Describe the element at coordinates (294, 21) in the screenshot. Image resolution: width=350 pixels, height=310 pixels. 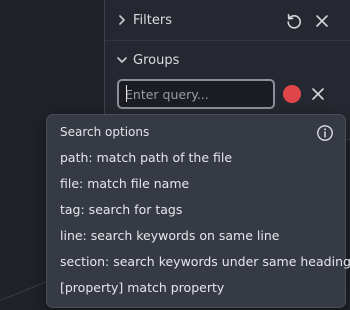
I see `restore-icon` at that location.